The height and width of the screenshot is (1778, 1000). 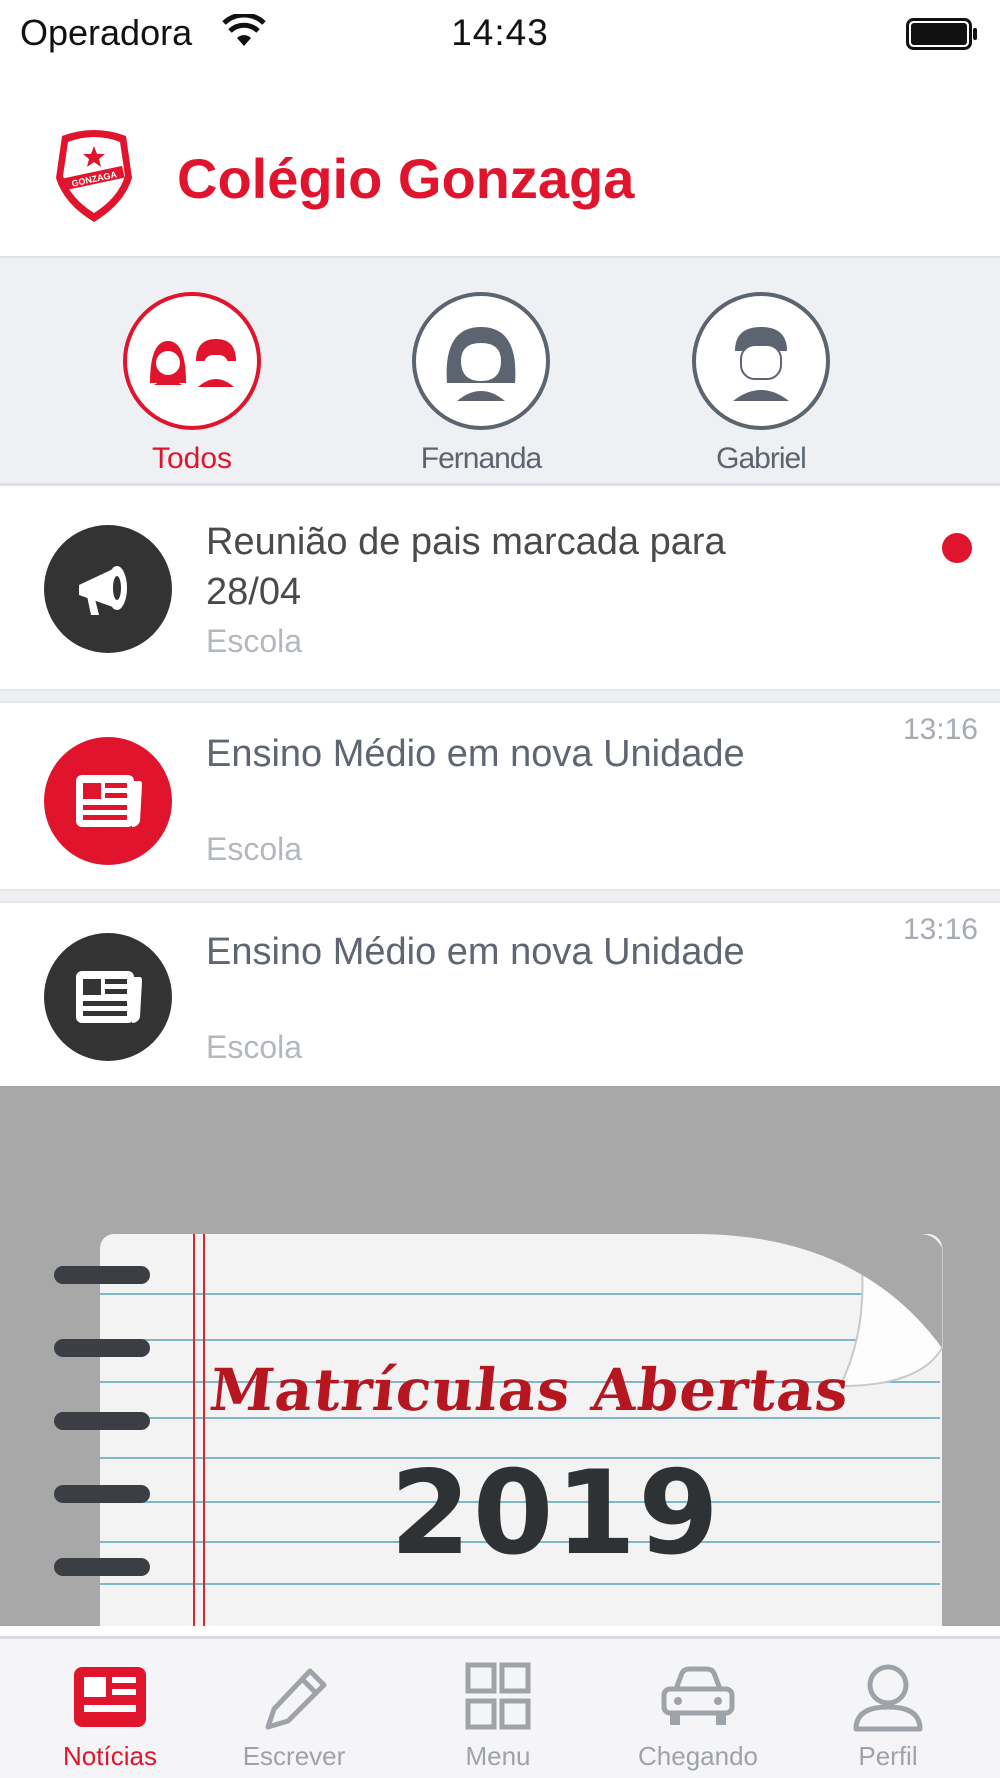 I want to click on profile-label: Gabriel, so click(x=761, y=458).